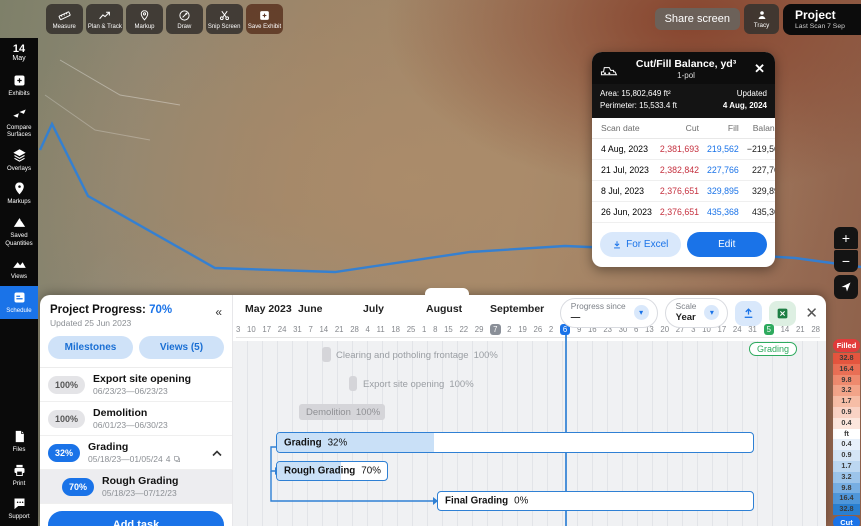 Image resolution: width=861 pixels, height=526 pixels. I want to click on upload-icon, so click(749, 312).